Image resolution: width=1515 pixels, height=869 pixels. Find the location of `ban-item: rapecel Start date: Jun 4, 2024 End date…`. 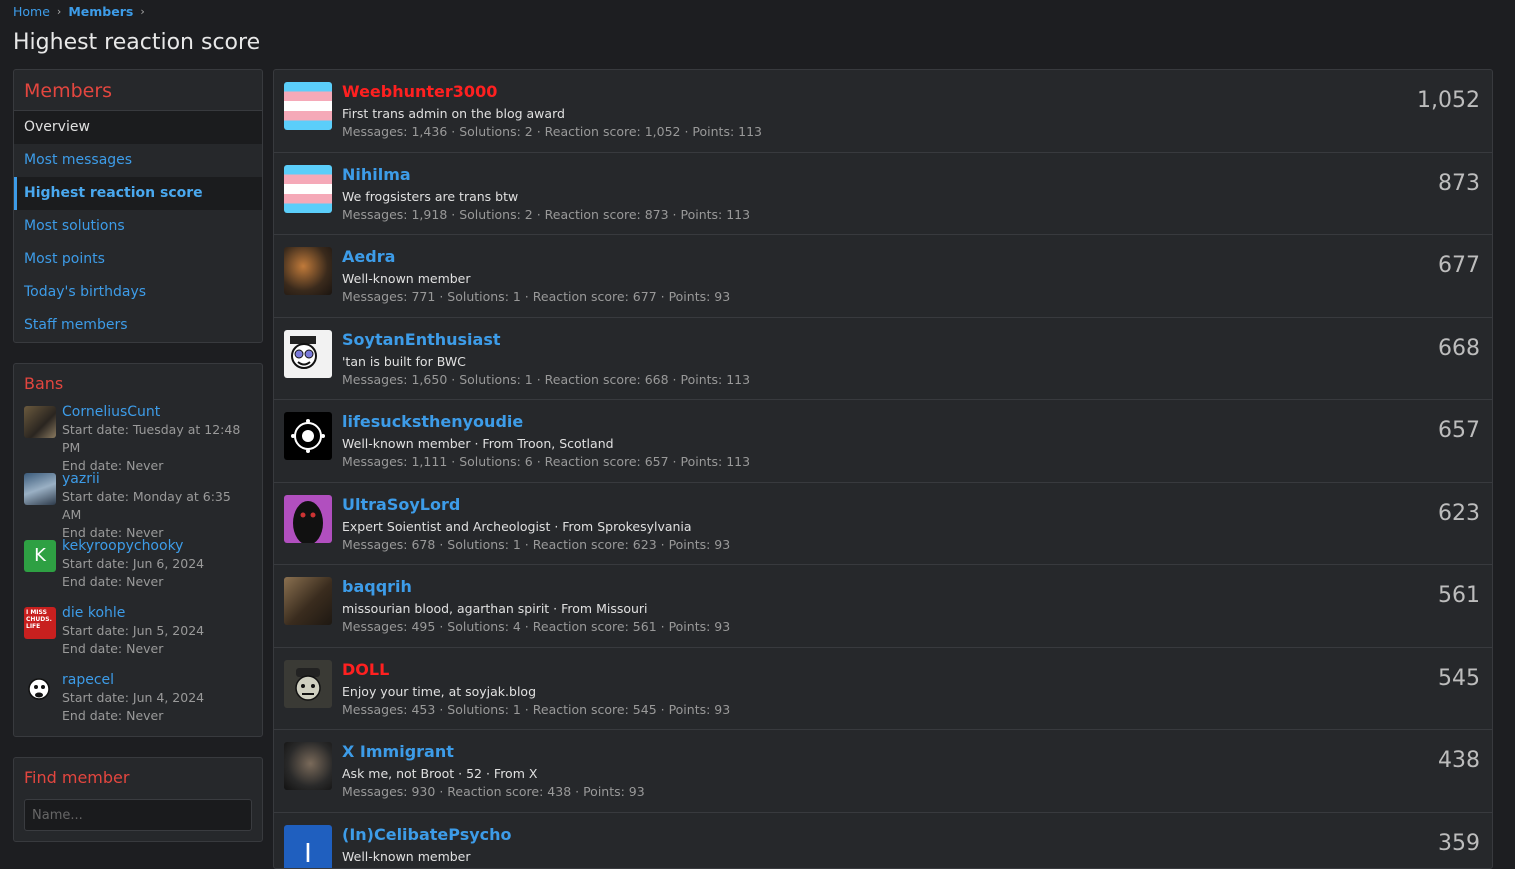

ban-item: rapecel Start date: Jun 4, 2024 End date… is located at coordinates (138, 698).